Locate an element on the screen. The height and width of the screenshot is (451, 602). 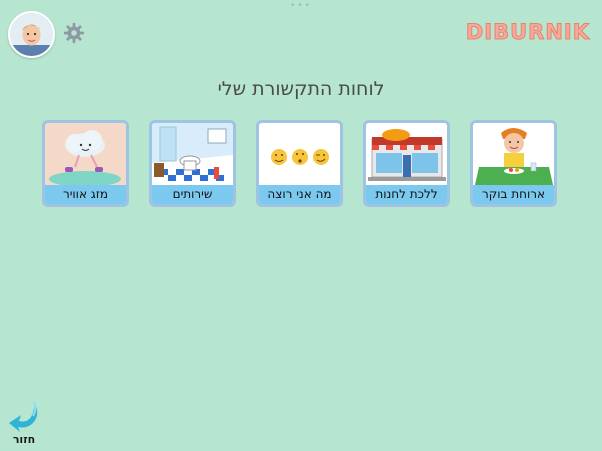
weather-cloud-image is located at coordinates (85, 154).